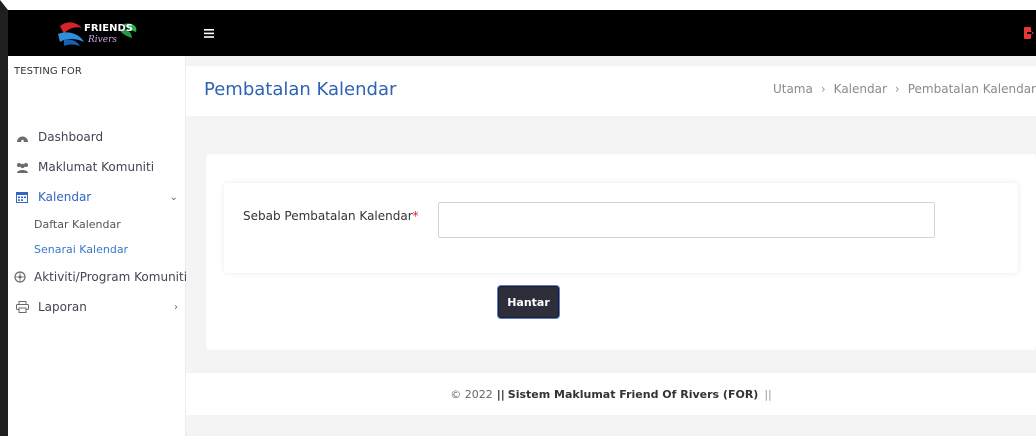  What do you see at coordinates (328, 216) in the screenshot?
I see `field-label-text: Sebab Pembatalan Kalendar` at bounding box center [328, 216].